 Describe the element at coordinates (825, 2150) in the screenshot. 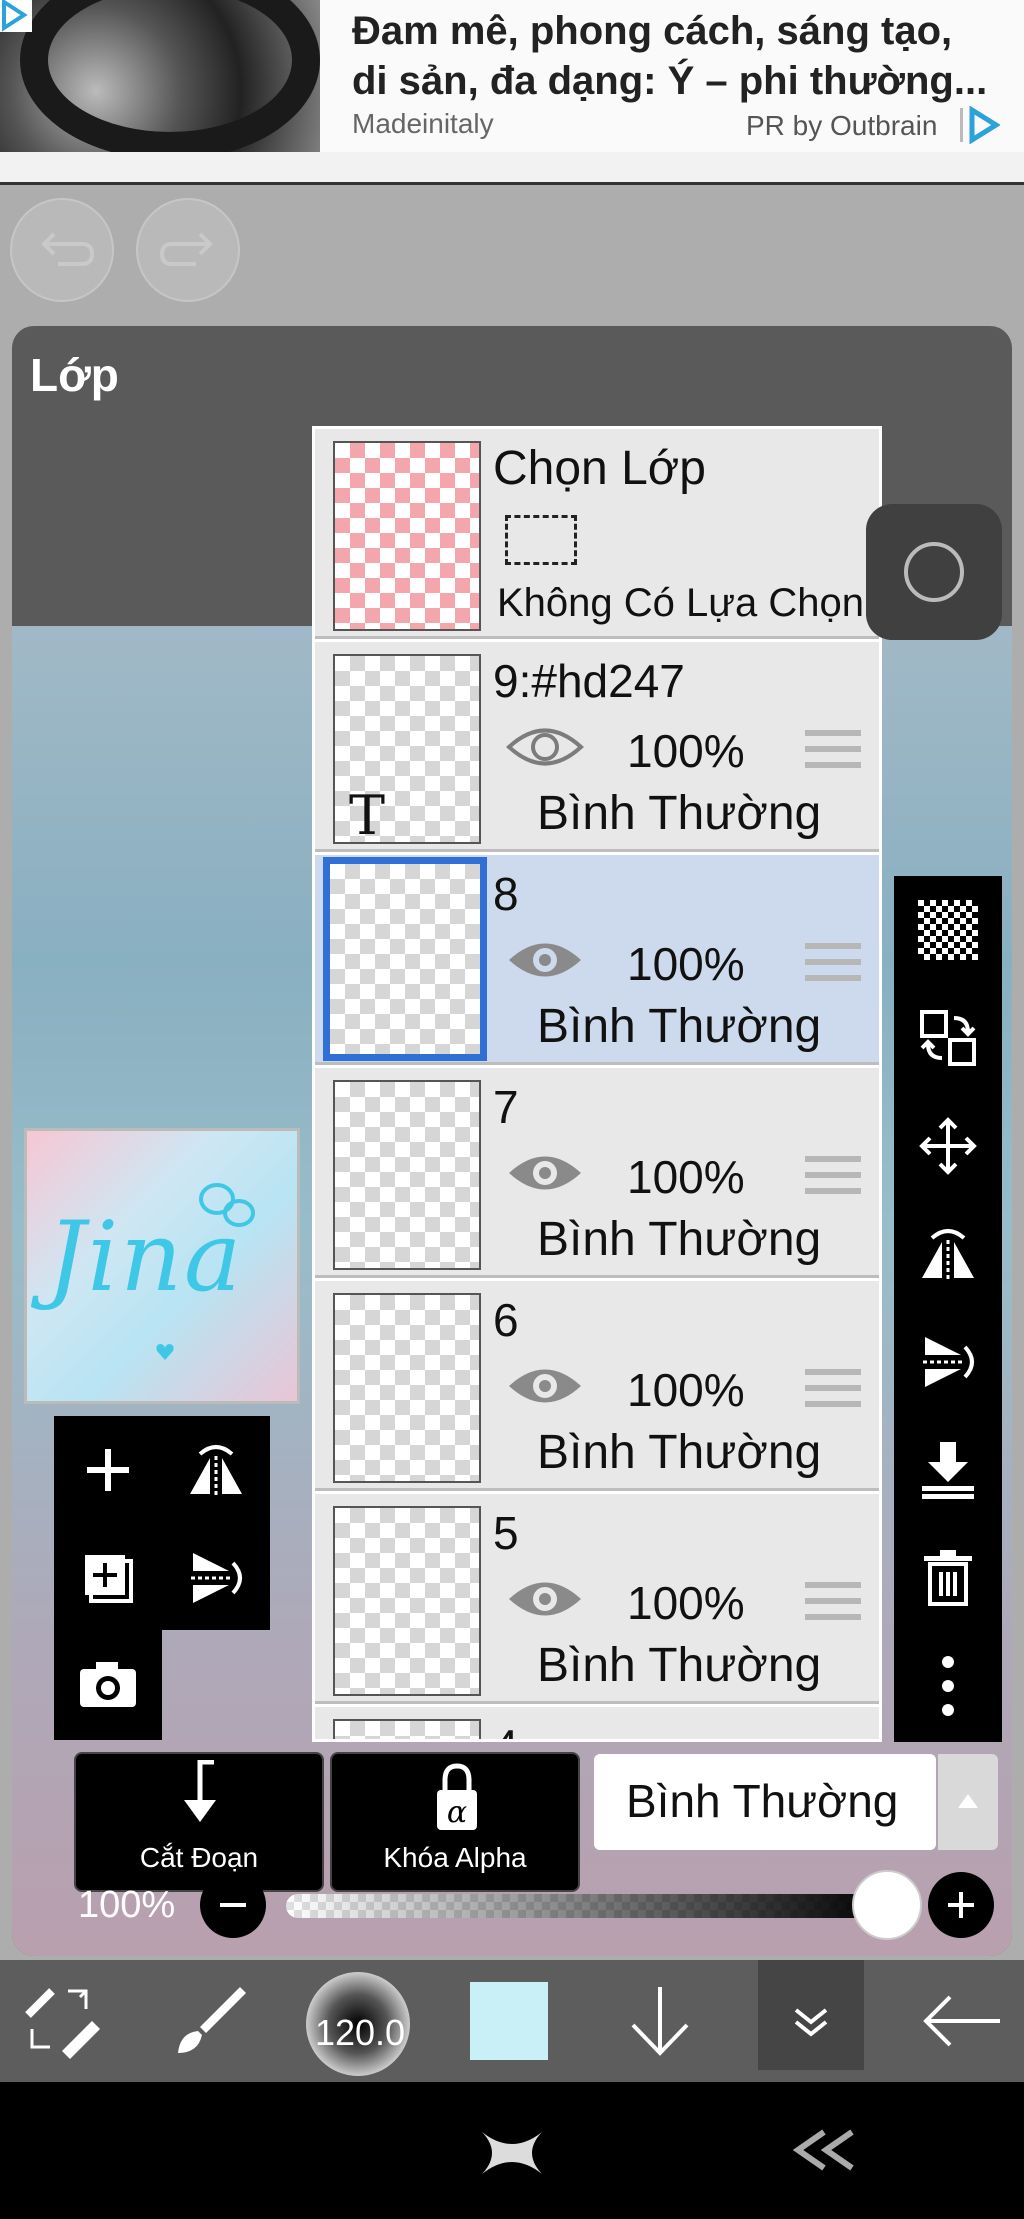

I see `double-chevron-left-icon` at that location.